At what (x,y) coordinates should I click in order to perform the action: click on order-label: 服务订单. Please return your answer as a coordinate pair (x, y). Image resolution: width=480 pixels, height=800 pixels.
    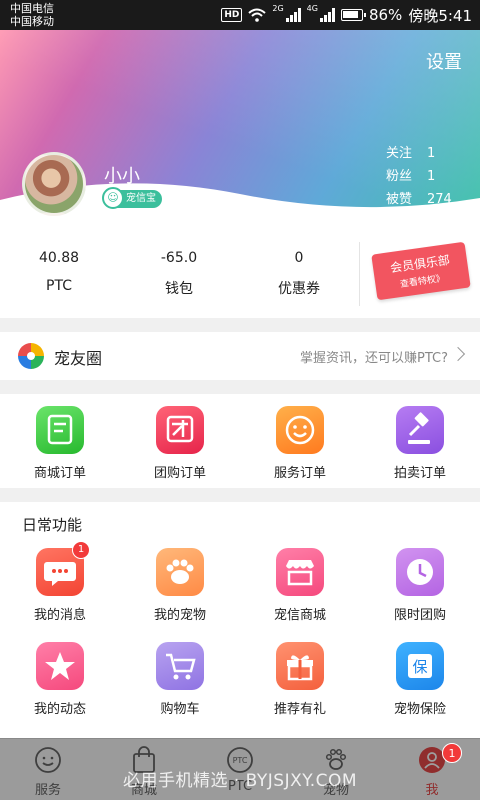
    Looking at the image, I should click on (299, 473).